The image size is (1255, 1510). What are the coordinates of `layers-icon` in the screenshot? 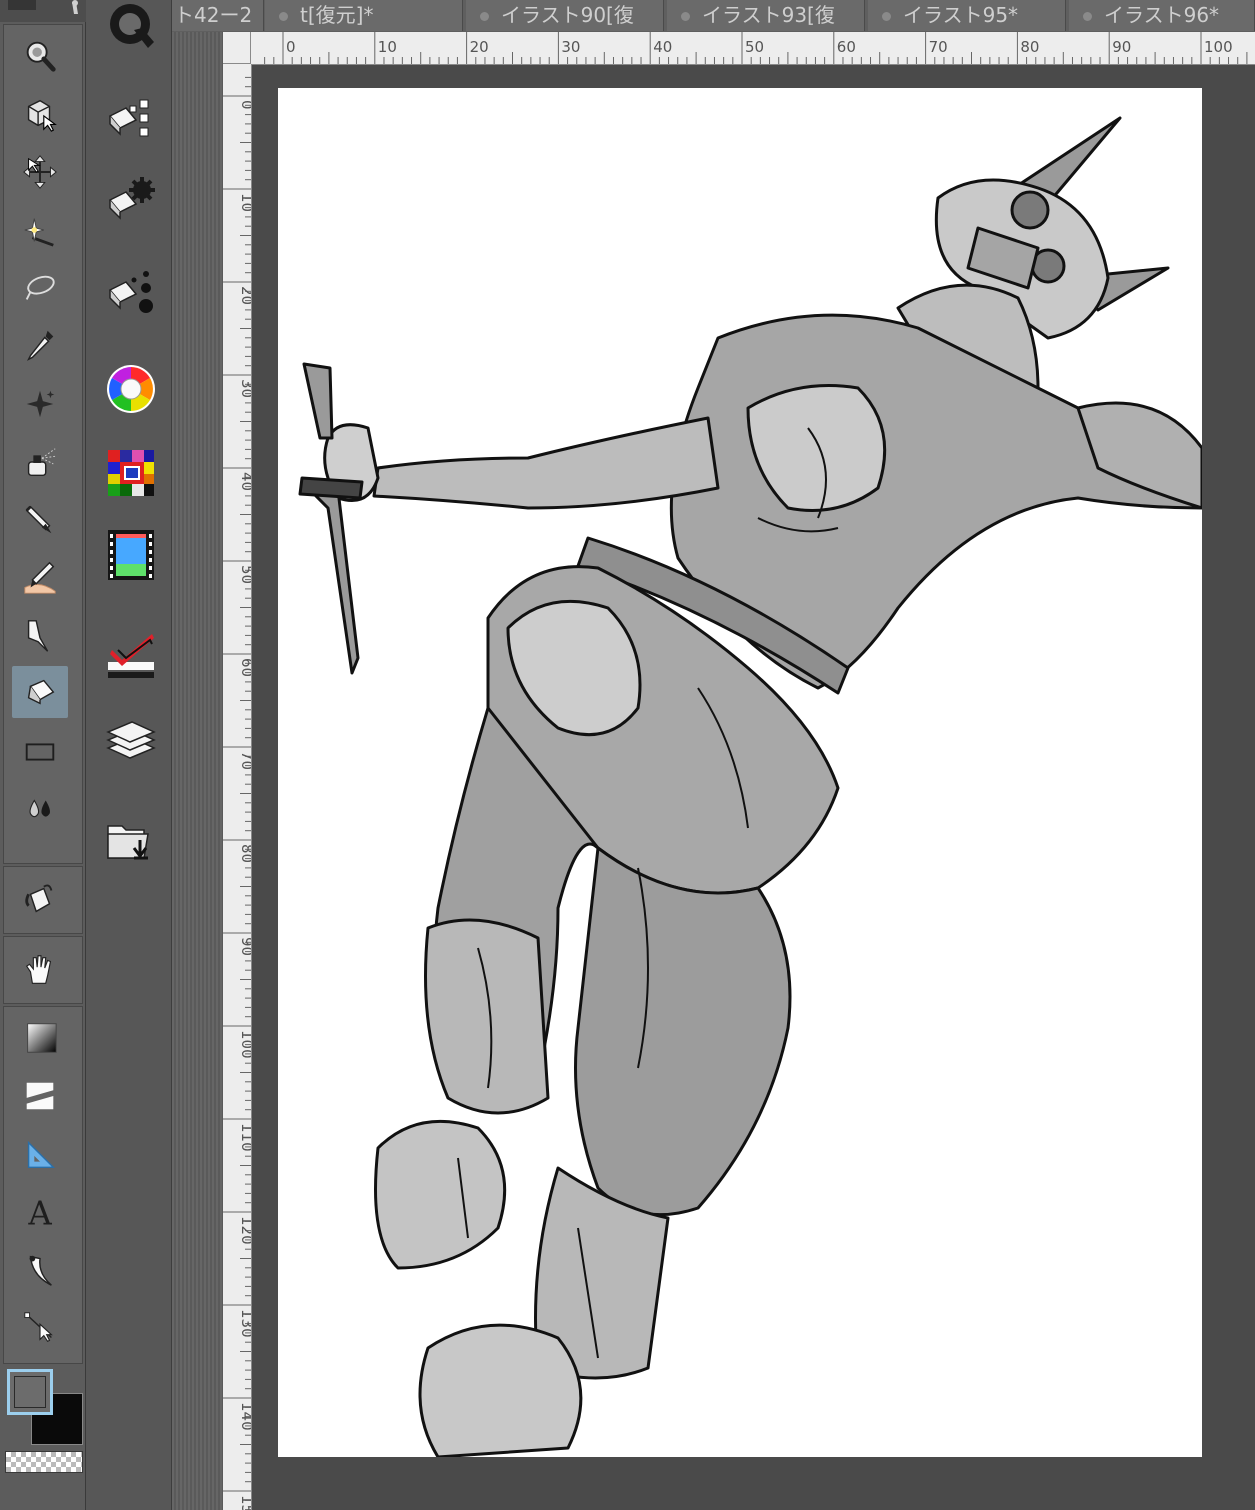 It's located at (131, 740).